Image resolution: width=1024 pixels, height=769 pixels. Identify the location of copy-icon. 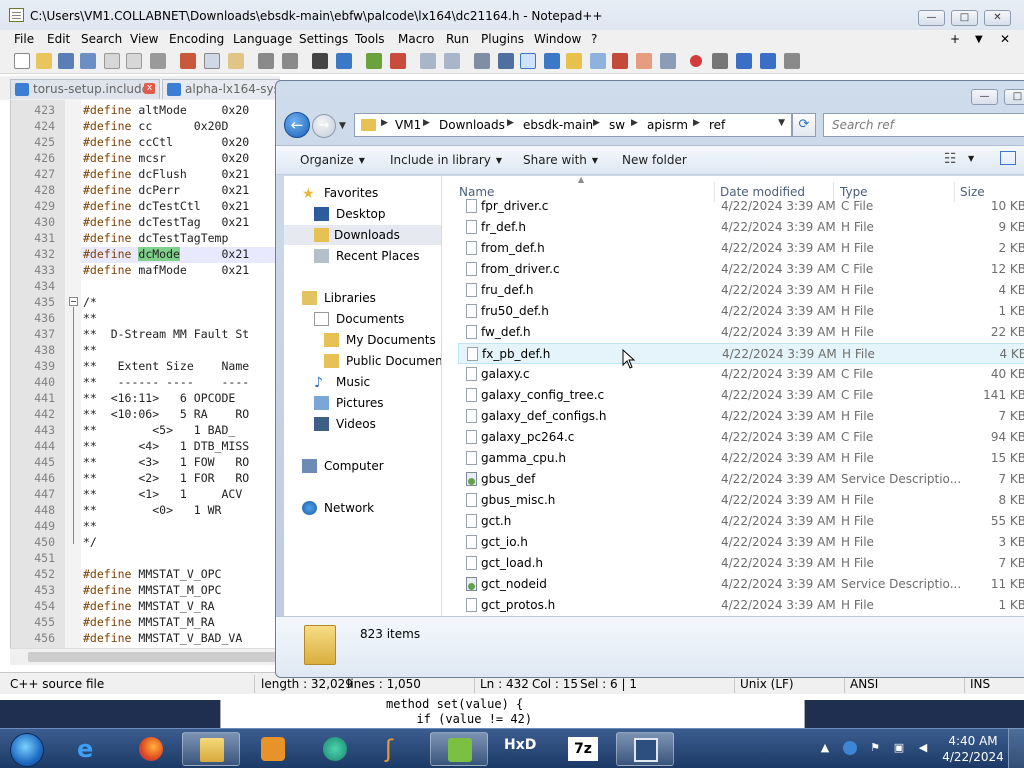
(212, 61).